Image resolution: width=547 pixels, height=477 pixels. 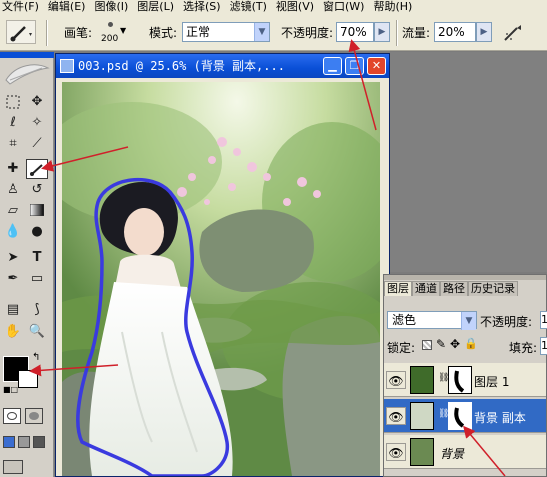 What do you see at coordinates (85, 159) in the screenshot?
I see `arrow-to-brush-tool` at bounding box center [85, 159].